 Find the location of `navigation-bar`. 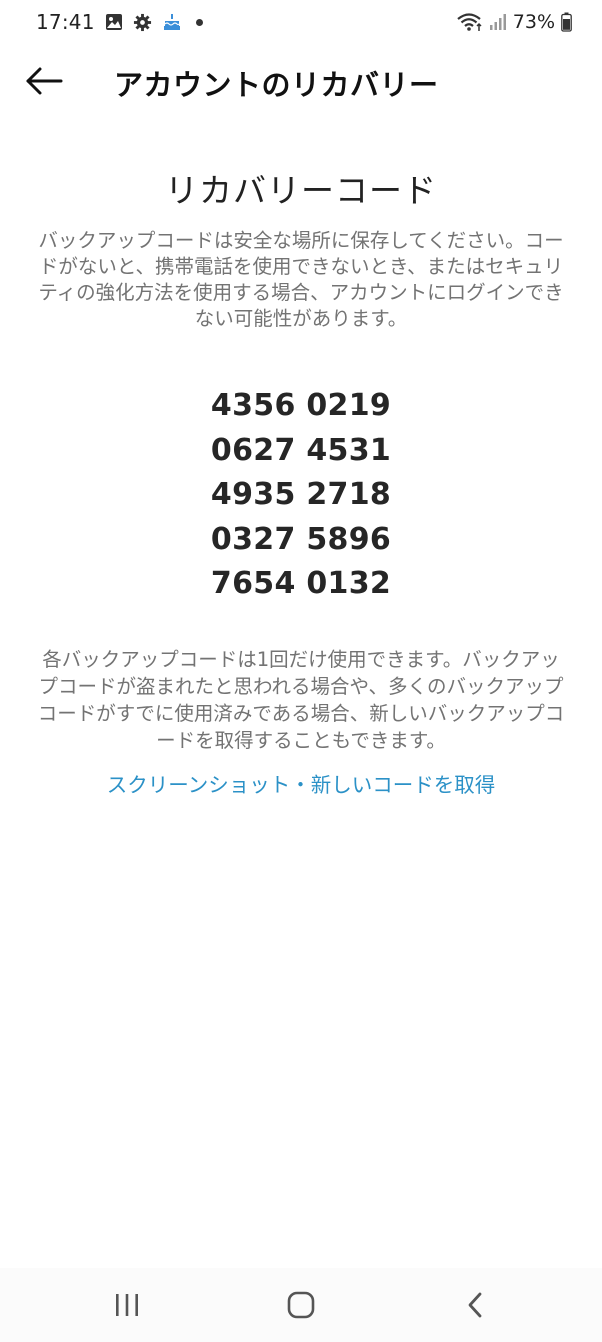

navigation-bar is located at coordinates (301, 1305).